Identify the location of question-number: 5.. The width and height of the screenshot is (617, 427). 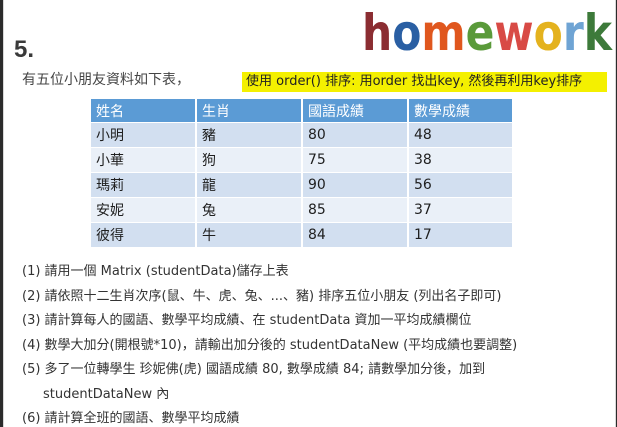
(24, 49).